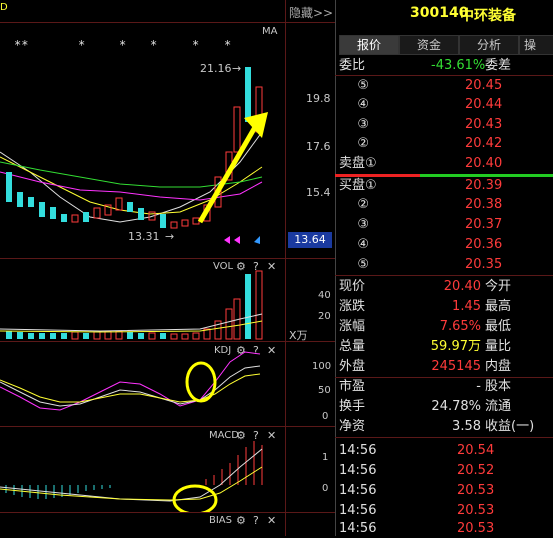  What do you see at coordinates (498, 65) in the screenshot?
I see `weicha-label: 委差` at bounding box center [498, 65].